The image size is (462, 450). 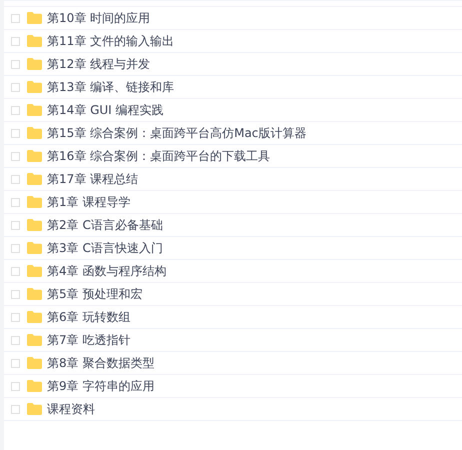 I want to click on folder-name: 第16章 综合案例：桌面跨平台的下载工具, so click(x=158, y=156).